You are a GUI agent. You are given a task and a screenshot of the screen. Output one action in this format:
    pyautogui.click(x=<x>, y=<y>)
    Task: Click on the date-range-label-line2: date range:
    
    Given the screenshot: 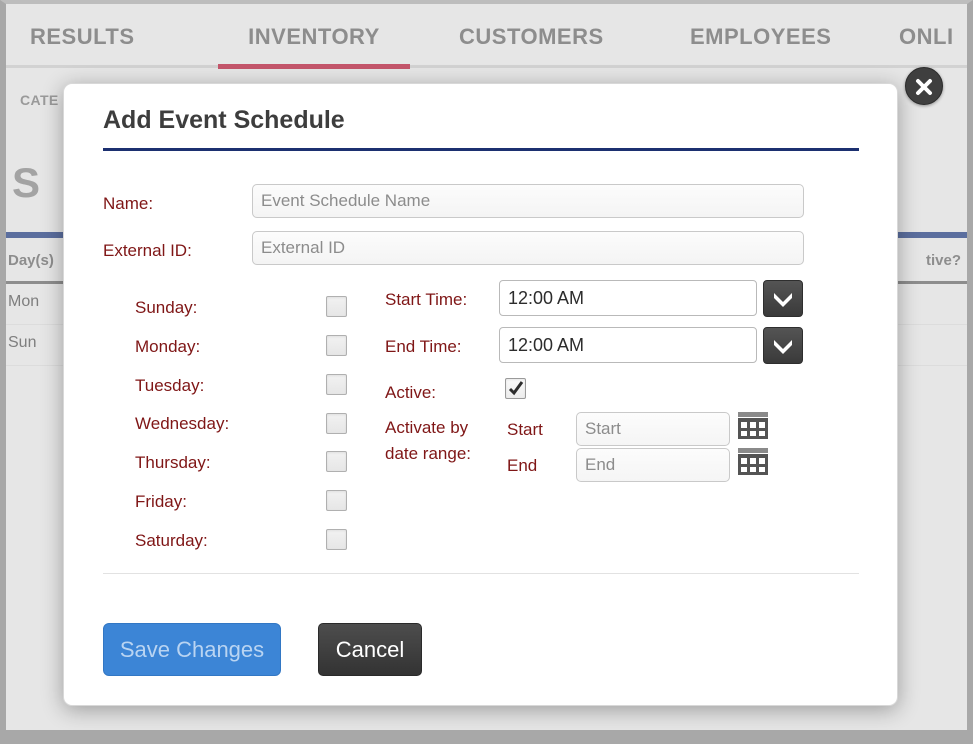 What is the action you would take?
    pyautogui.click(x=428, y=453)
    